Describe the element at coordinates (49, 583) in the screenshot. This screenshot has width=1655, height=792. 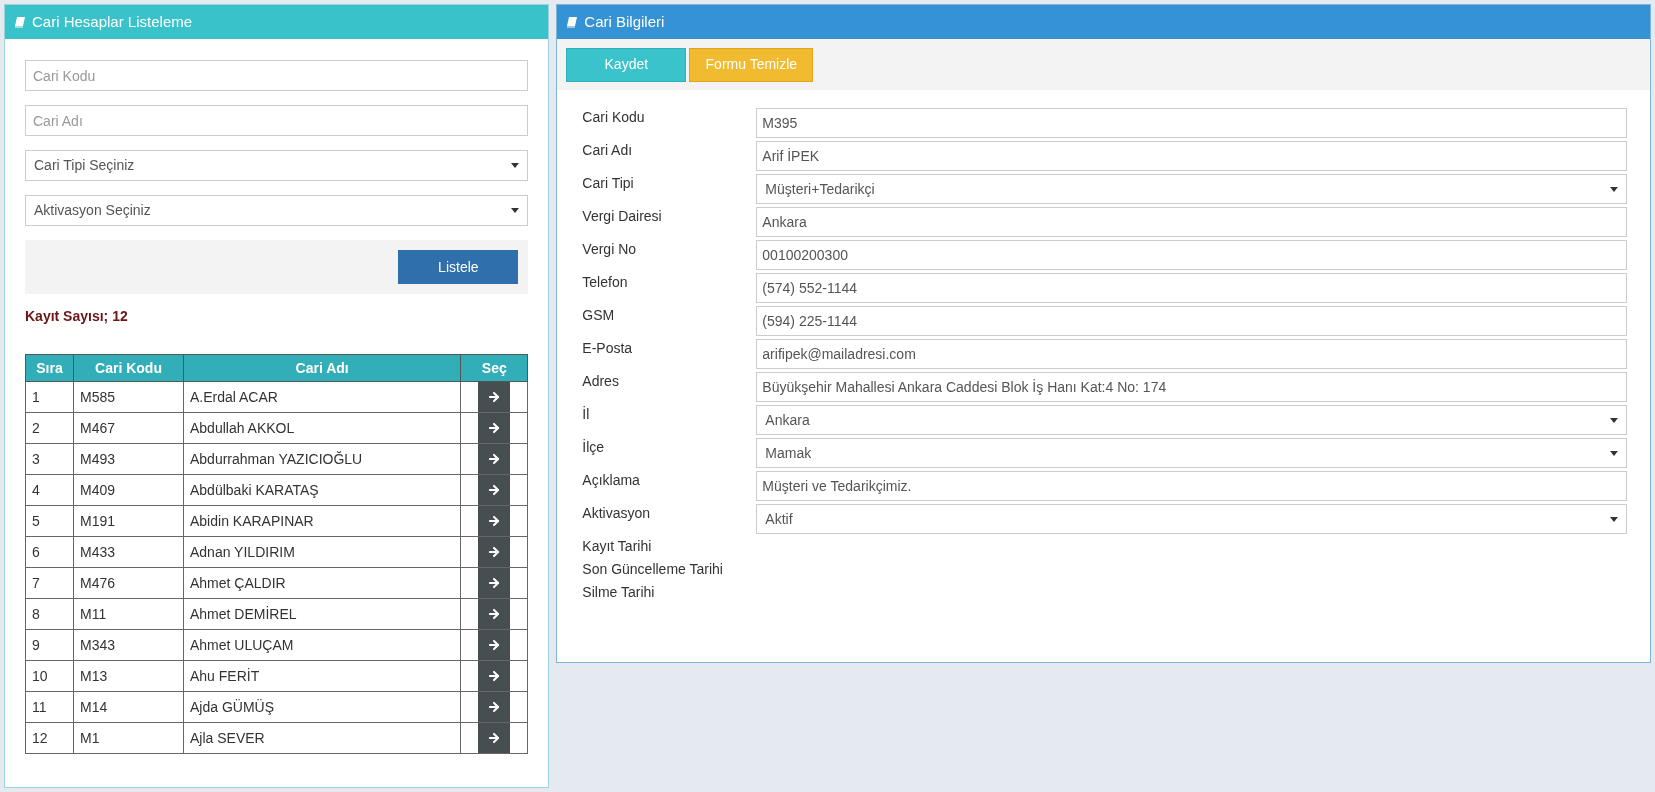
I see `table-cell: 7` at that location.